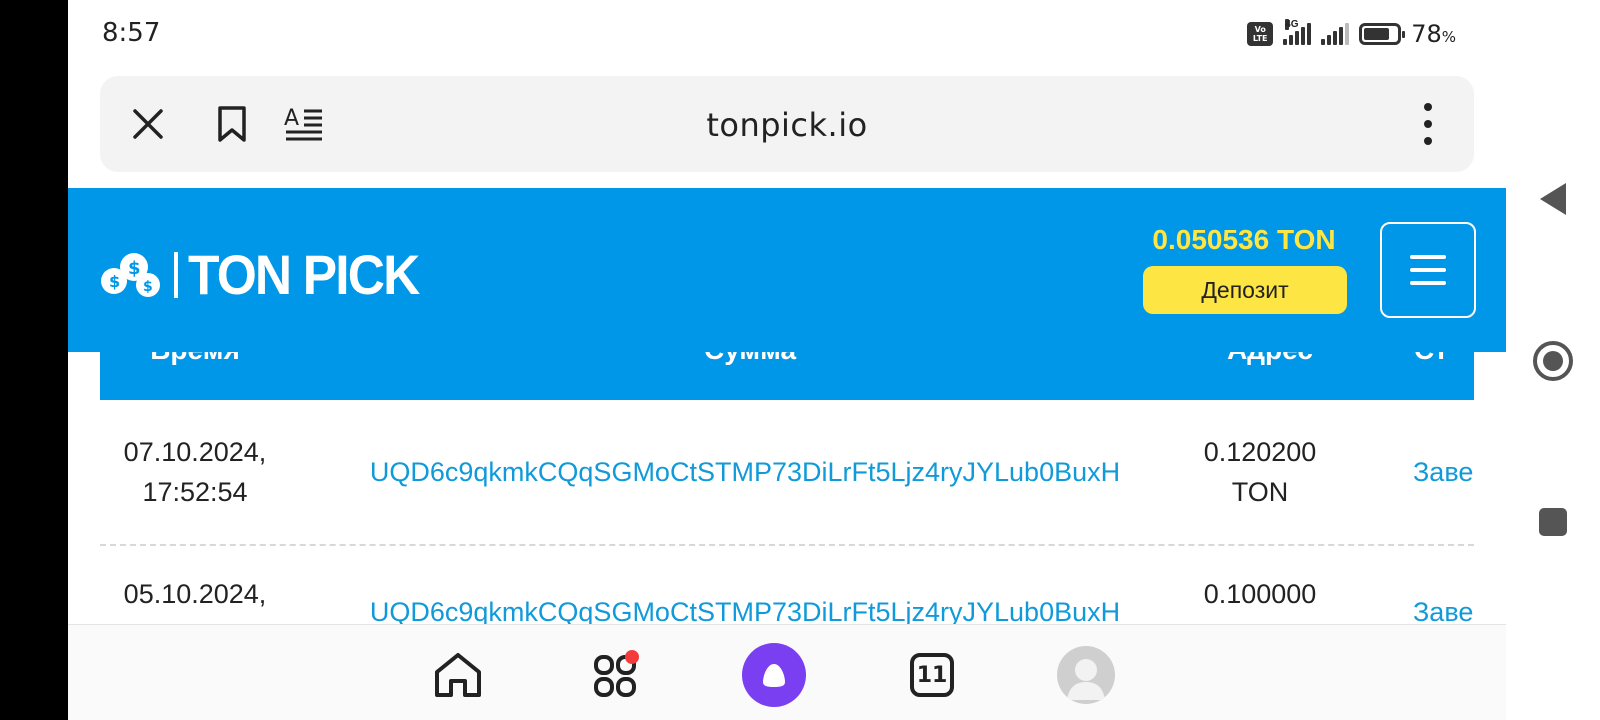 This screenshot has width=1600, height=720. What do you see at coordinates (1433, 34) in the screenshot?
I see `battery-percent: 78%` at bounding box center [1433, 34].